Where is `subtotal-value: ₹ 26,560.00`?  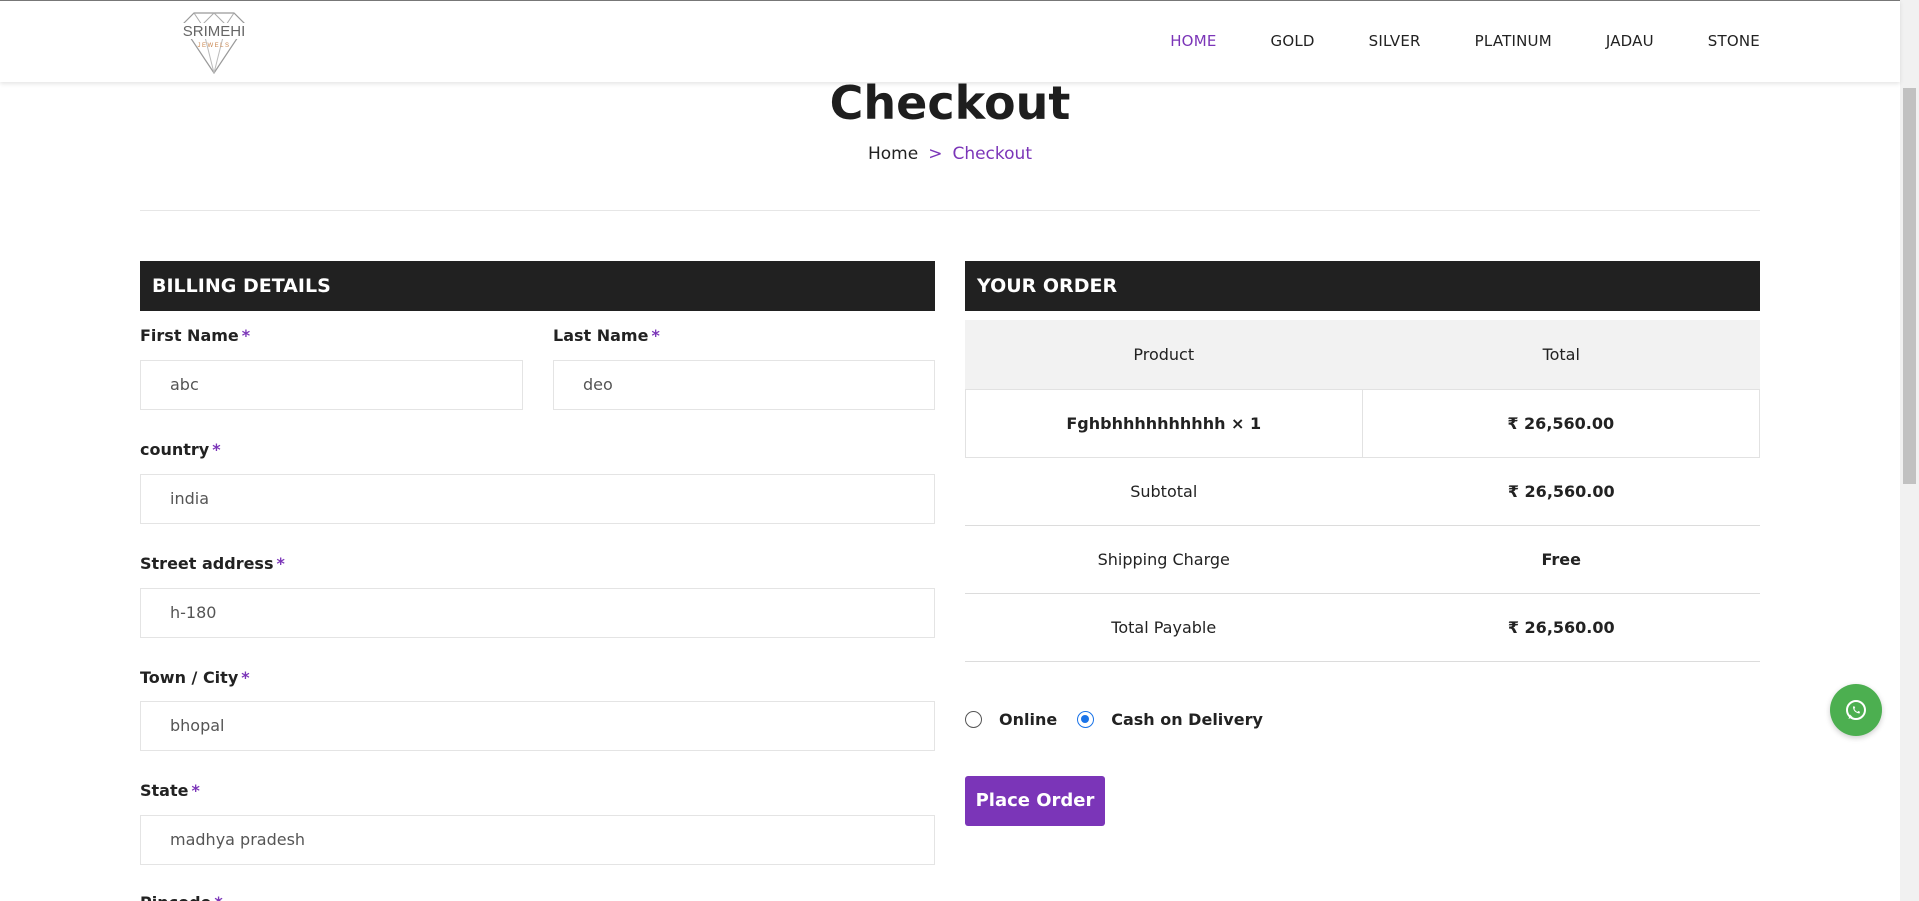 subtotal-value: ₹ 26,560.00 is located at coordinates (1561, 491).